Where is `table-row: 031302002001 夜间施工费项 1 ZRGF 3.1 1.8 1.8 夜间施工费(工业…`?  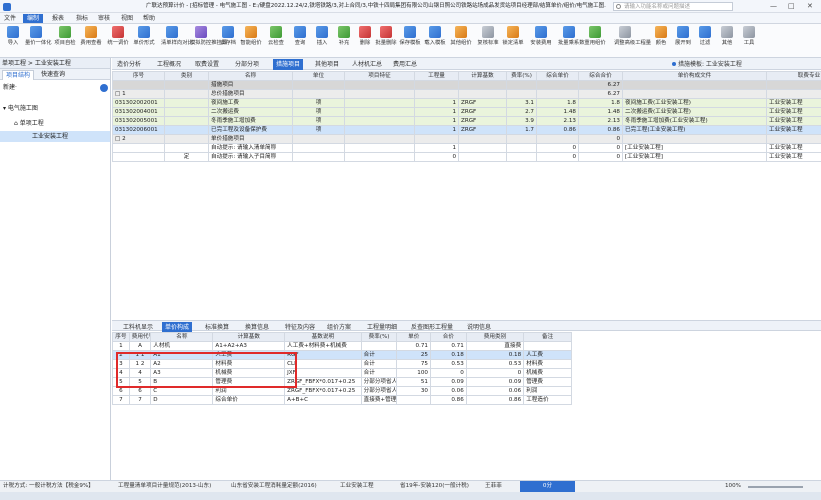
table-row: 031302002001 夜间施工费项 1 ZRGF 3.1 1.8 1.8 夜间施工费(工业… is located at coordinates (466, 103).